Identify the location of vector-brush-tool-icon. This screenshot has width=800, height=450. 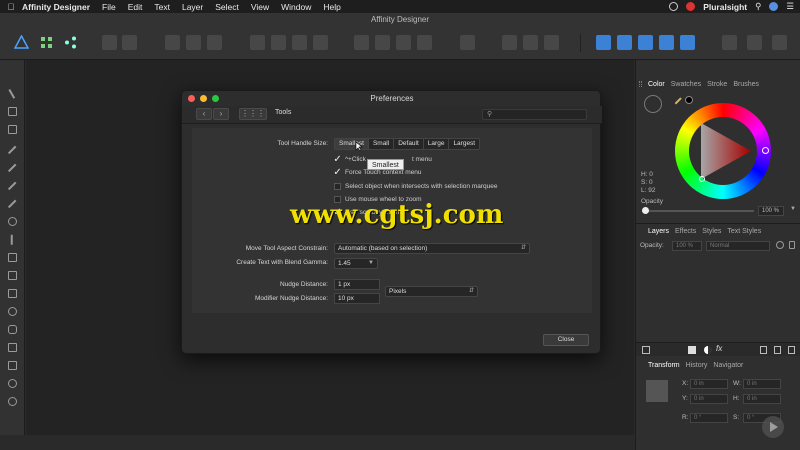
(12, 203).